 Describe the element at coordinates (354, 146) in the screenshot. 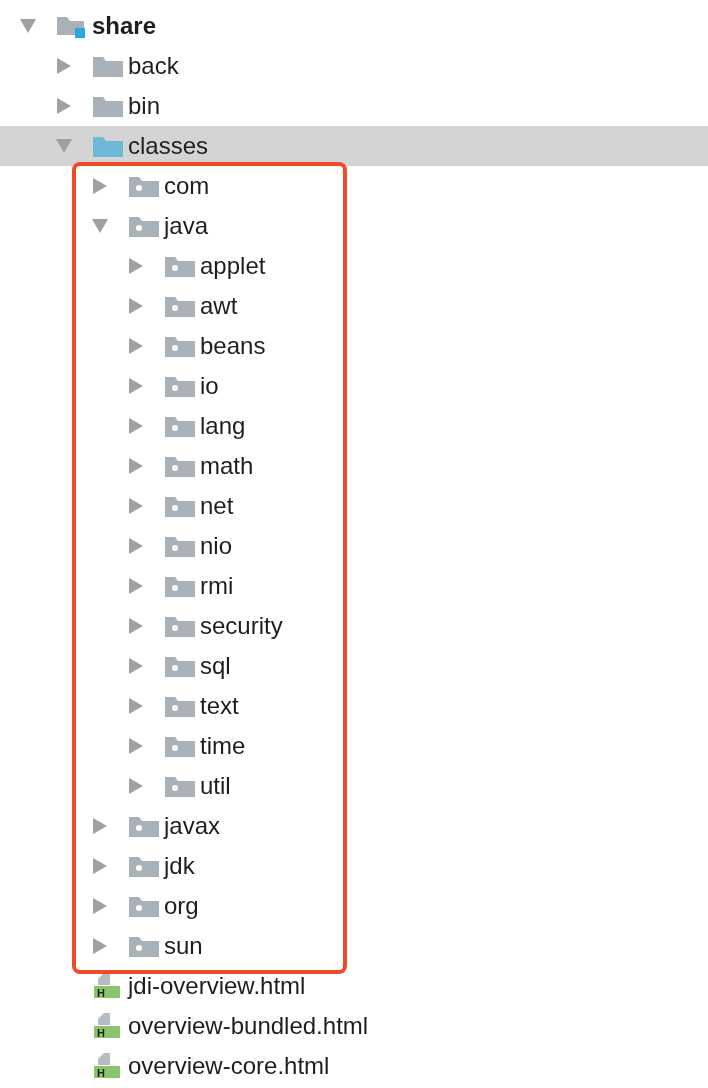

I see `tree-row: classes` at that location.